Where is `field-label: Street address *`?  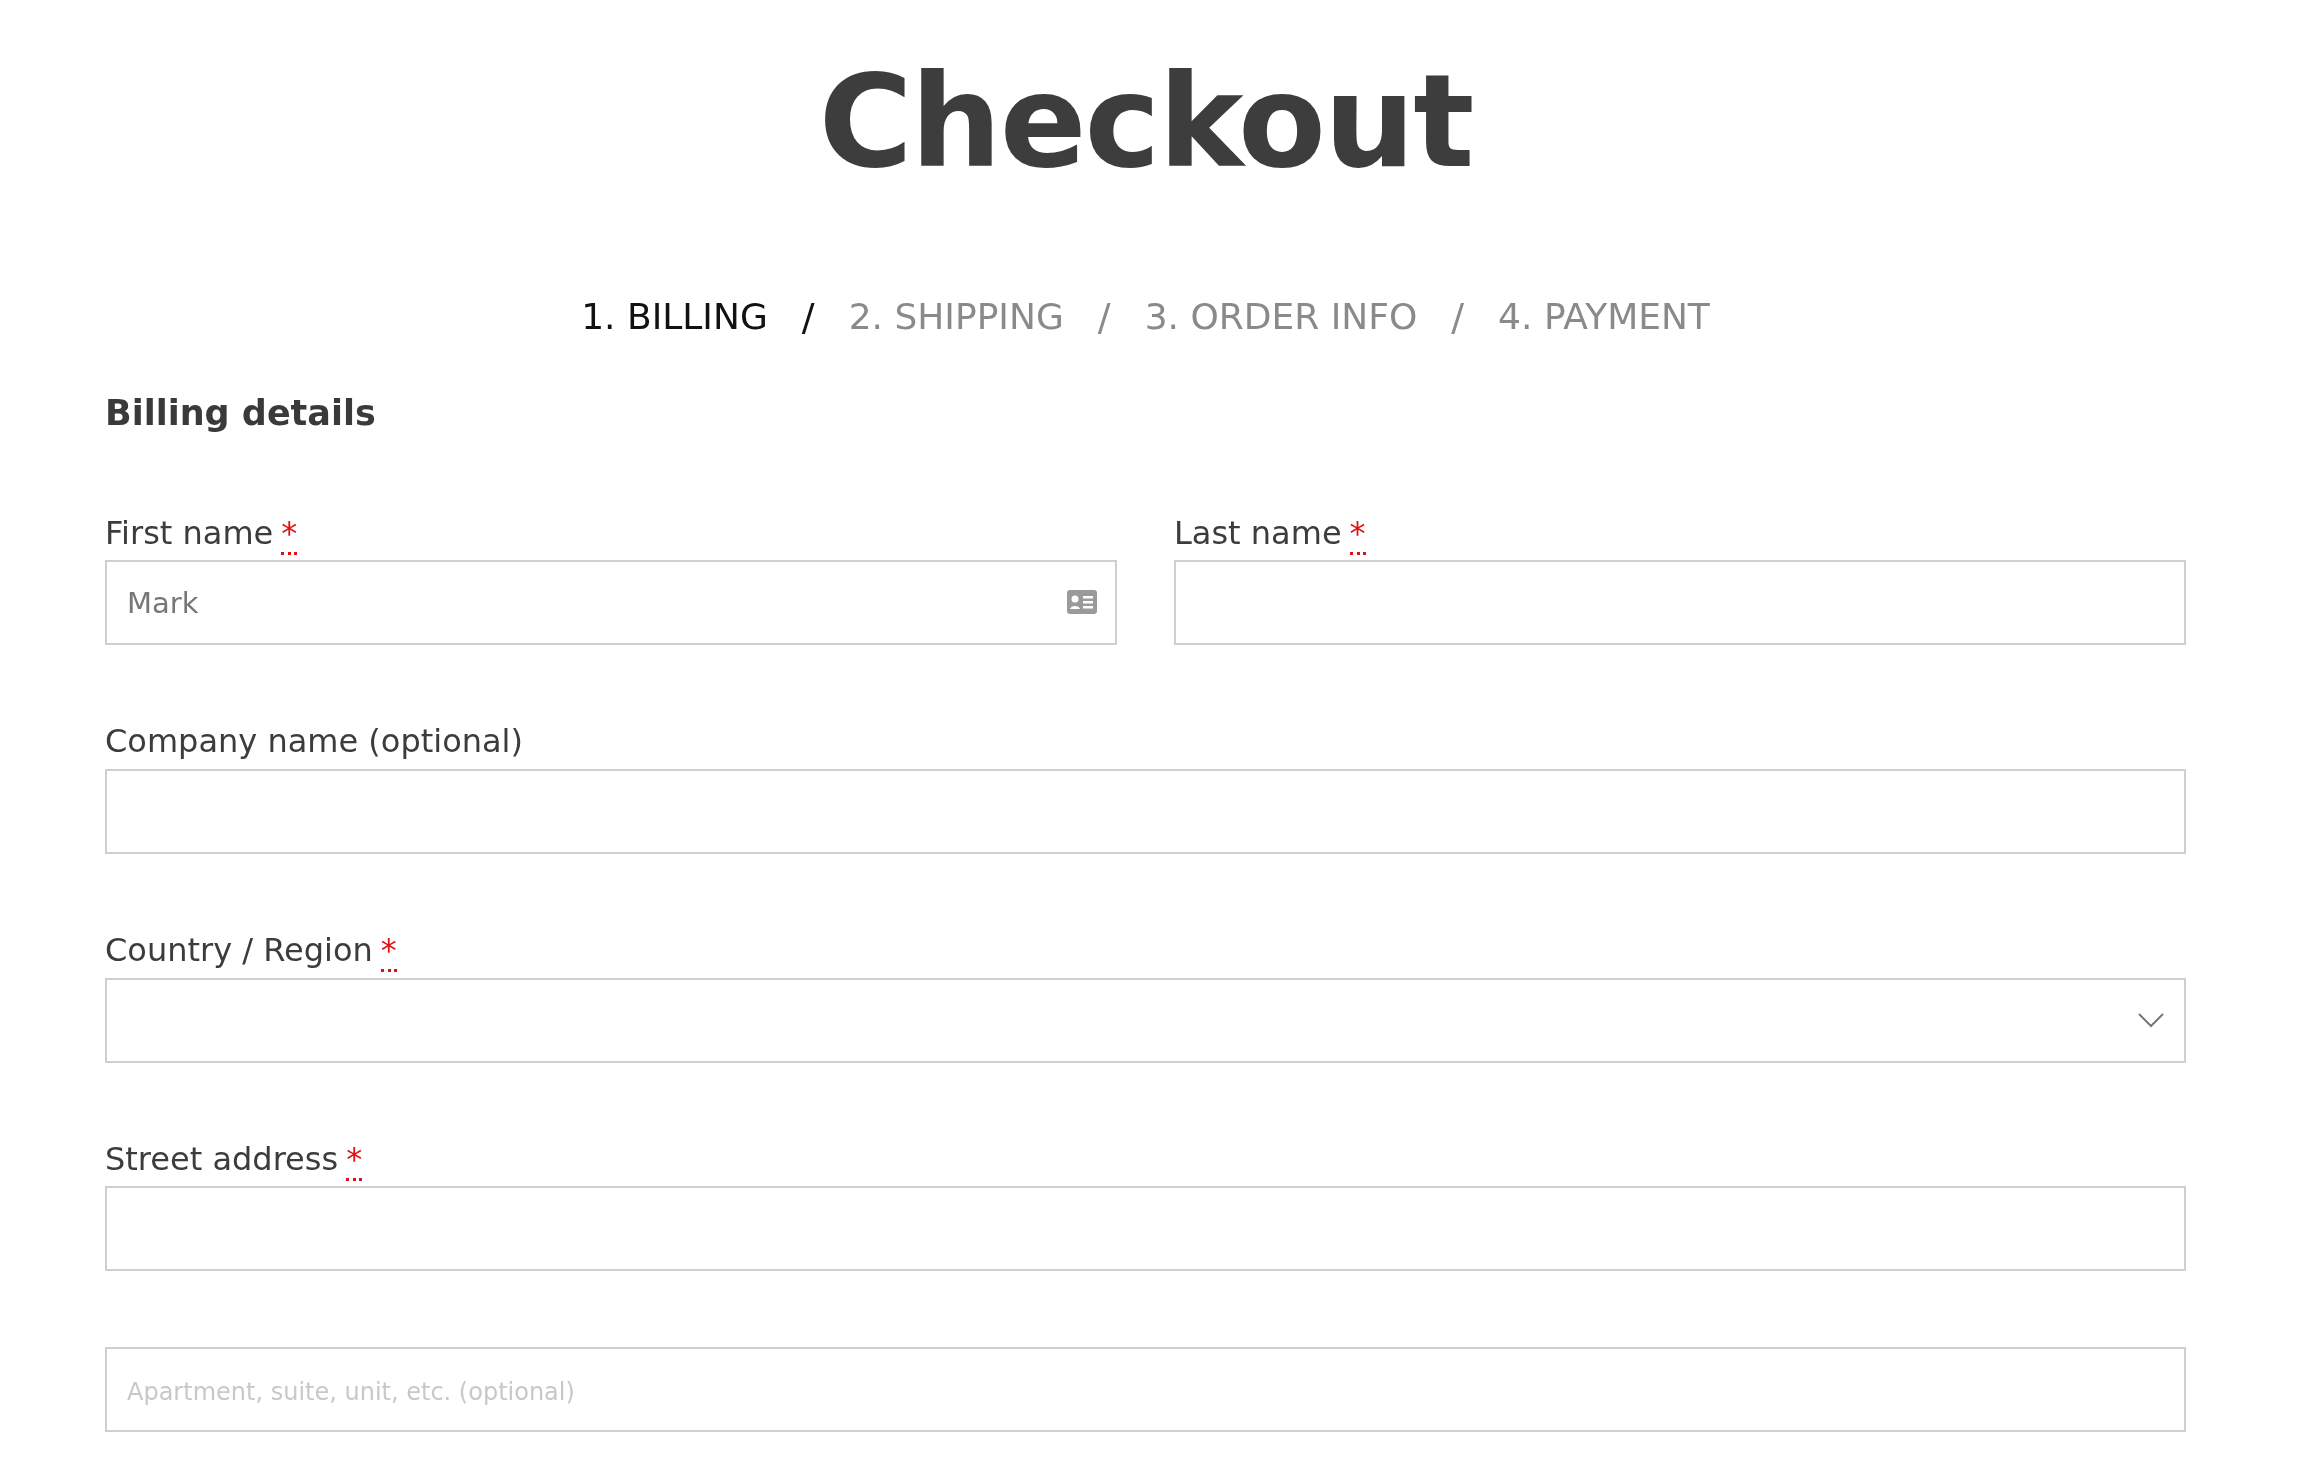 field-label: Street address * is located at coordinates (1145, 1159).